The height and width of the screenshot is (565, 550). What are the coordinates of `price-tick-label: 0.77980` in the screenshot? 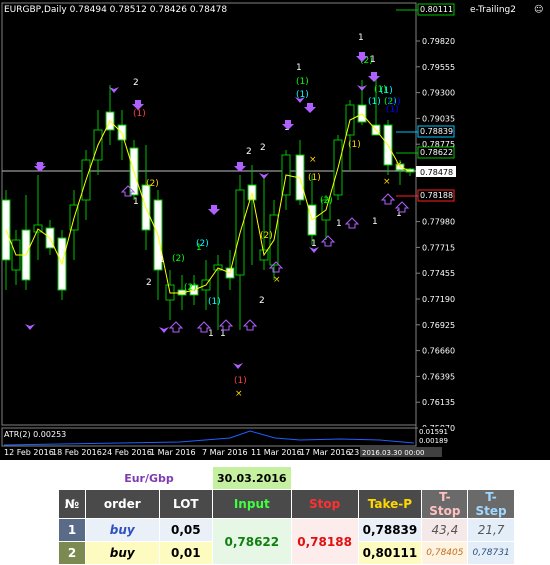 It's located at (438, 222).